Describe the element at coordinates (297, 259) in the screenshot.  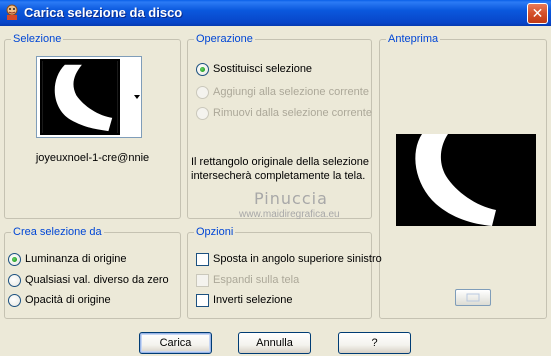
I see `checkbox-label: Sposta in angolo superiore sinistro` at that location.